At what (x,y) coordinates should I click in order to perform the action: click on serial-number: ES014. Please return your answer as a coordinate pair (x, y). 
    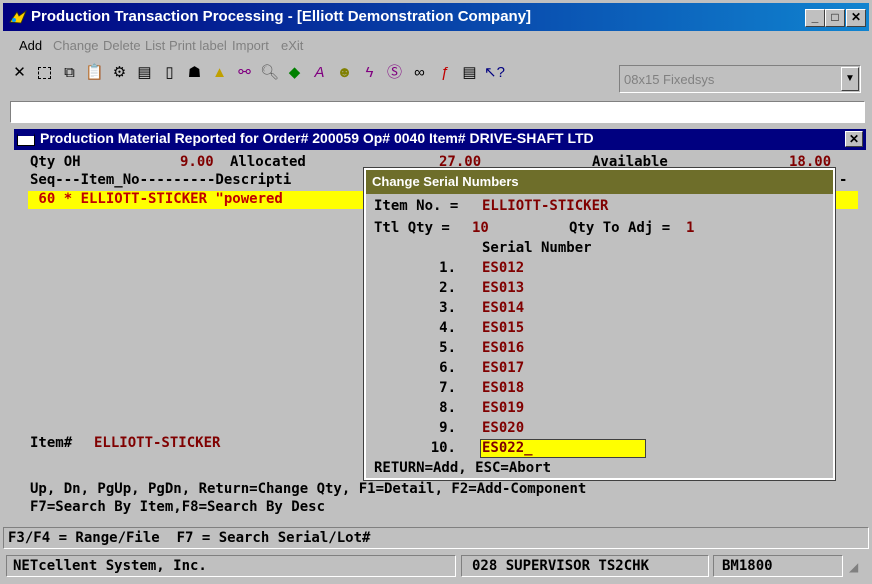
    Looking at the image, I should click on (503, 308).